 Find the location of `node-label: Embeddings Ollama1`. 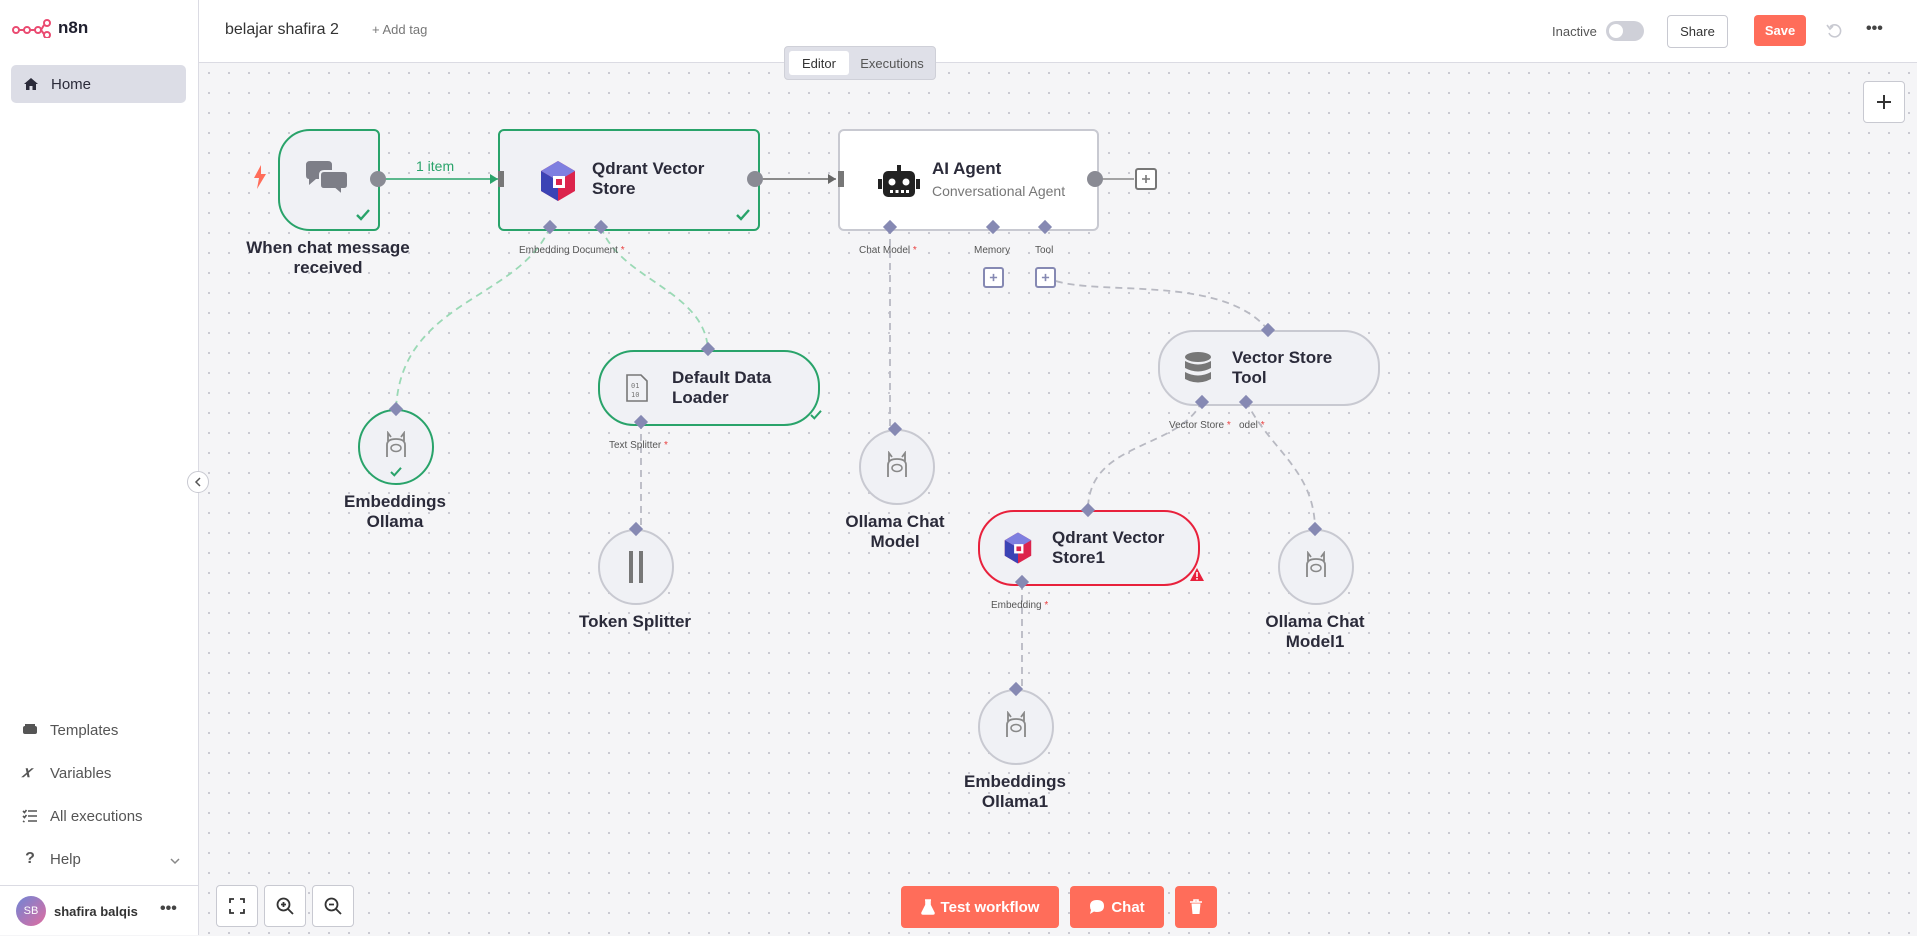

node-label: Embeddings Ollama1 is located at coordinates (1014, 791).